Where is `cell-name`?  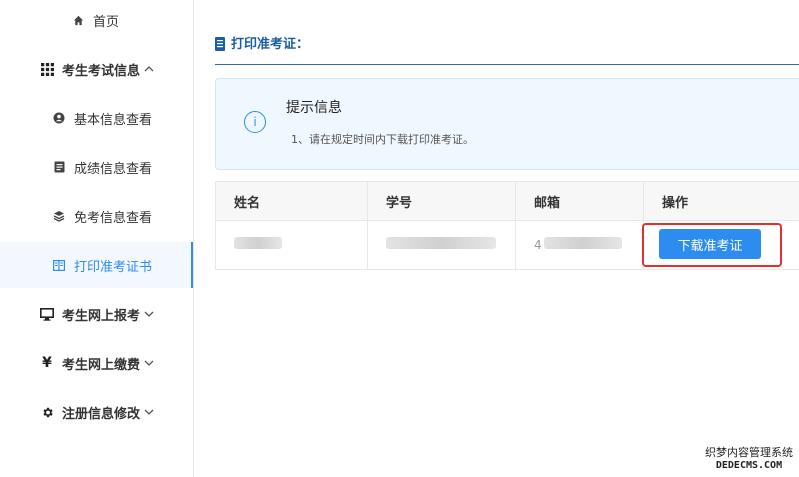 cell-name is located at coordinates (291, 245).